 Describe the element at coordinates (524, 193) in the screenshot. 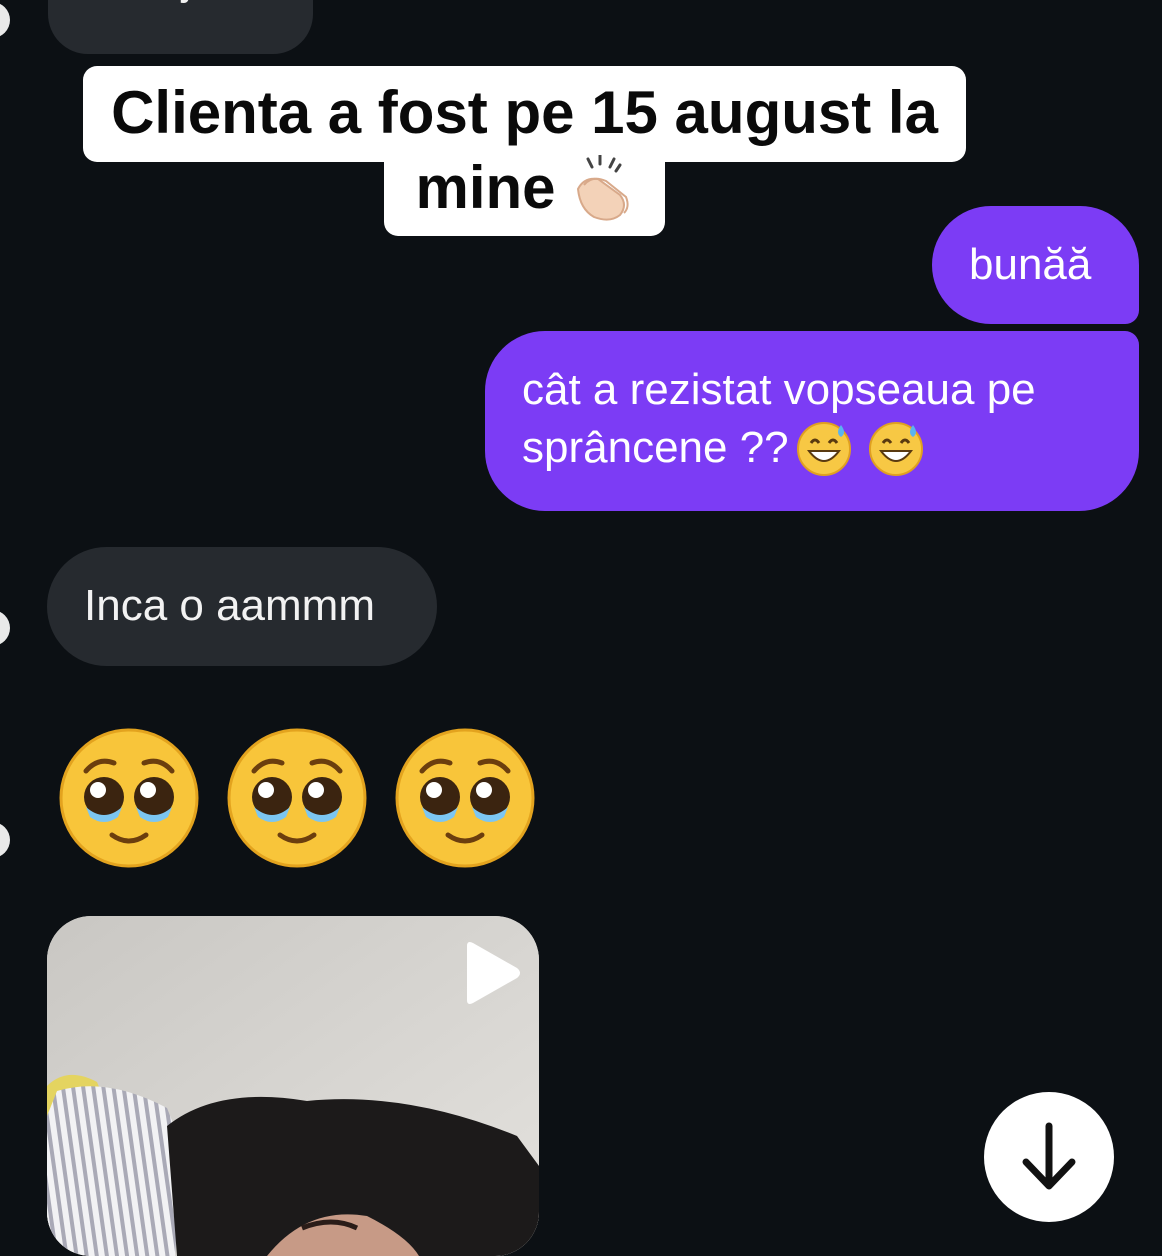

I see `video-caption-line2: mine` at that location.